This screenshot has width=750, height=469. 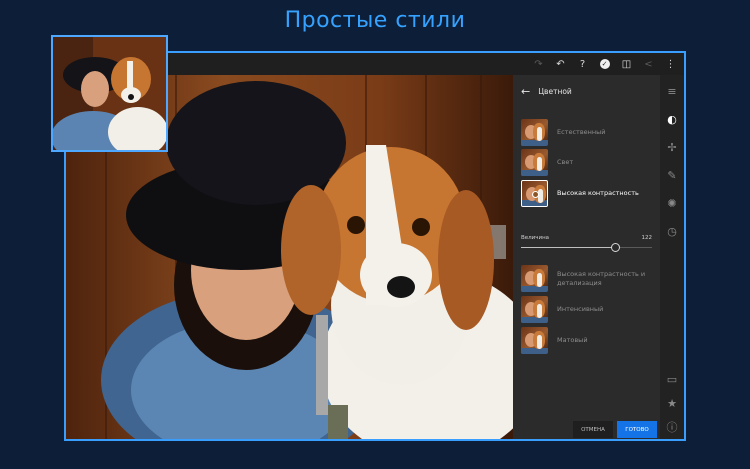 What do you see at coordinates (601, 278) in the screenshot?
I see `preset-label: Высокая контрастность и детализация` at bounding box center [601, 278].